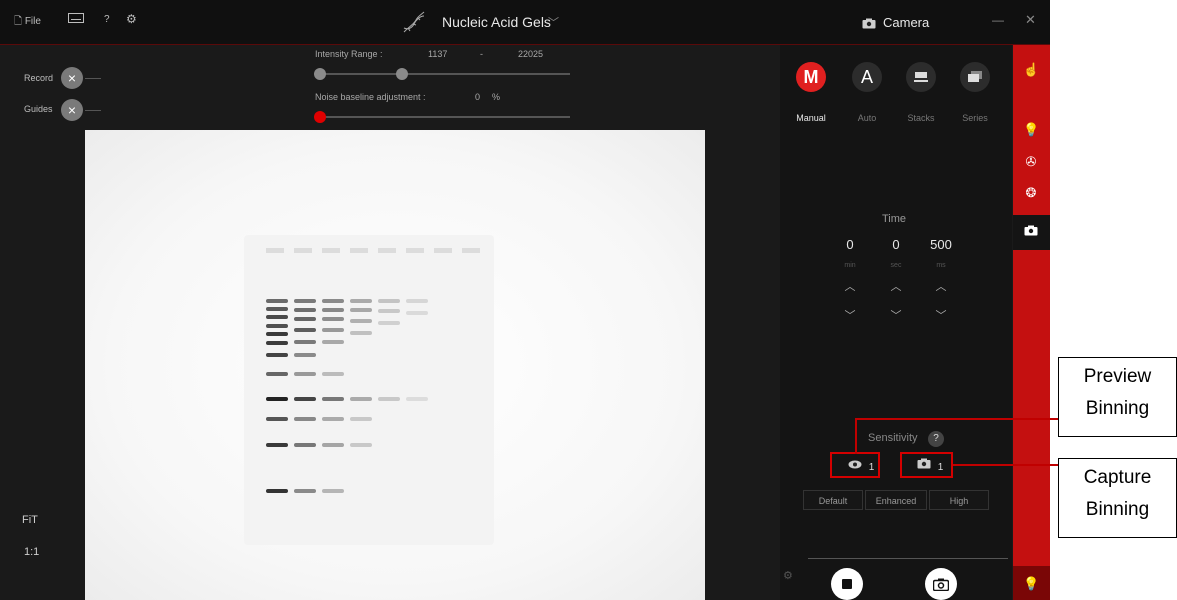  Describe the element at coordinates (402, 74) in the screenshot. I see `intensity-max-handle` at that location.